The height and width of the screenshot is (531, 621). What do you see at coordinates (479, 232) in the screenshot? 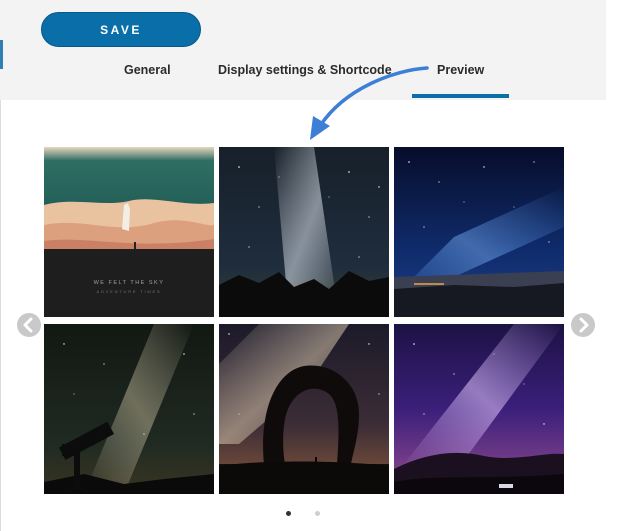
I see `gallery-tile-blue-starry-night` at bounding box center [479, 232].